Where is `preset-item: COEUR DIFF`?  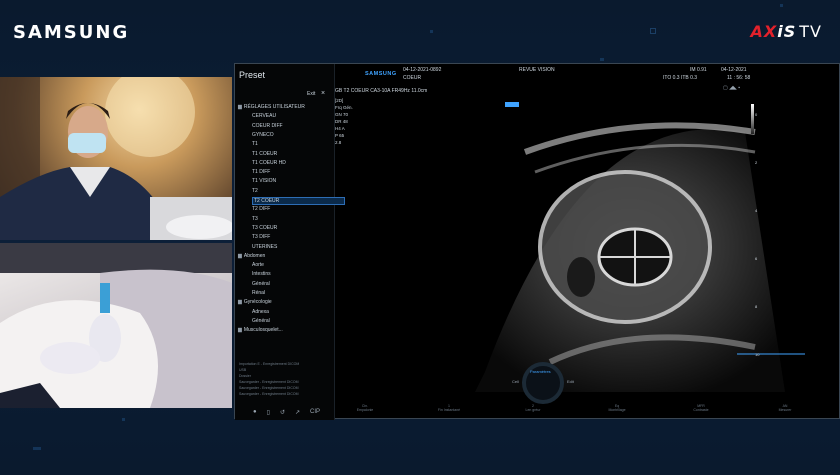
preset-item: COEUR DIFF is located at coordinates (267, 126).